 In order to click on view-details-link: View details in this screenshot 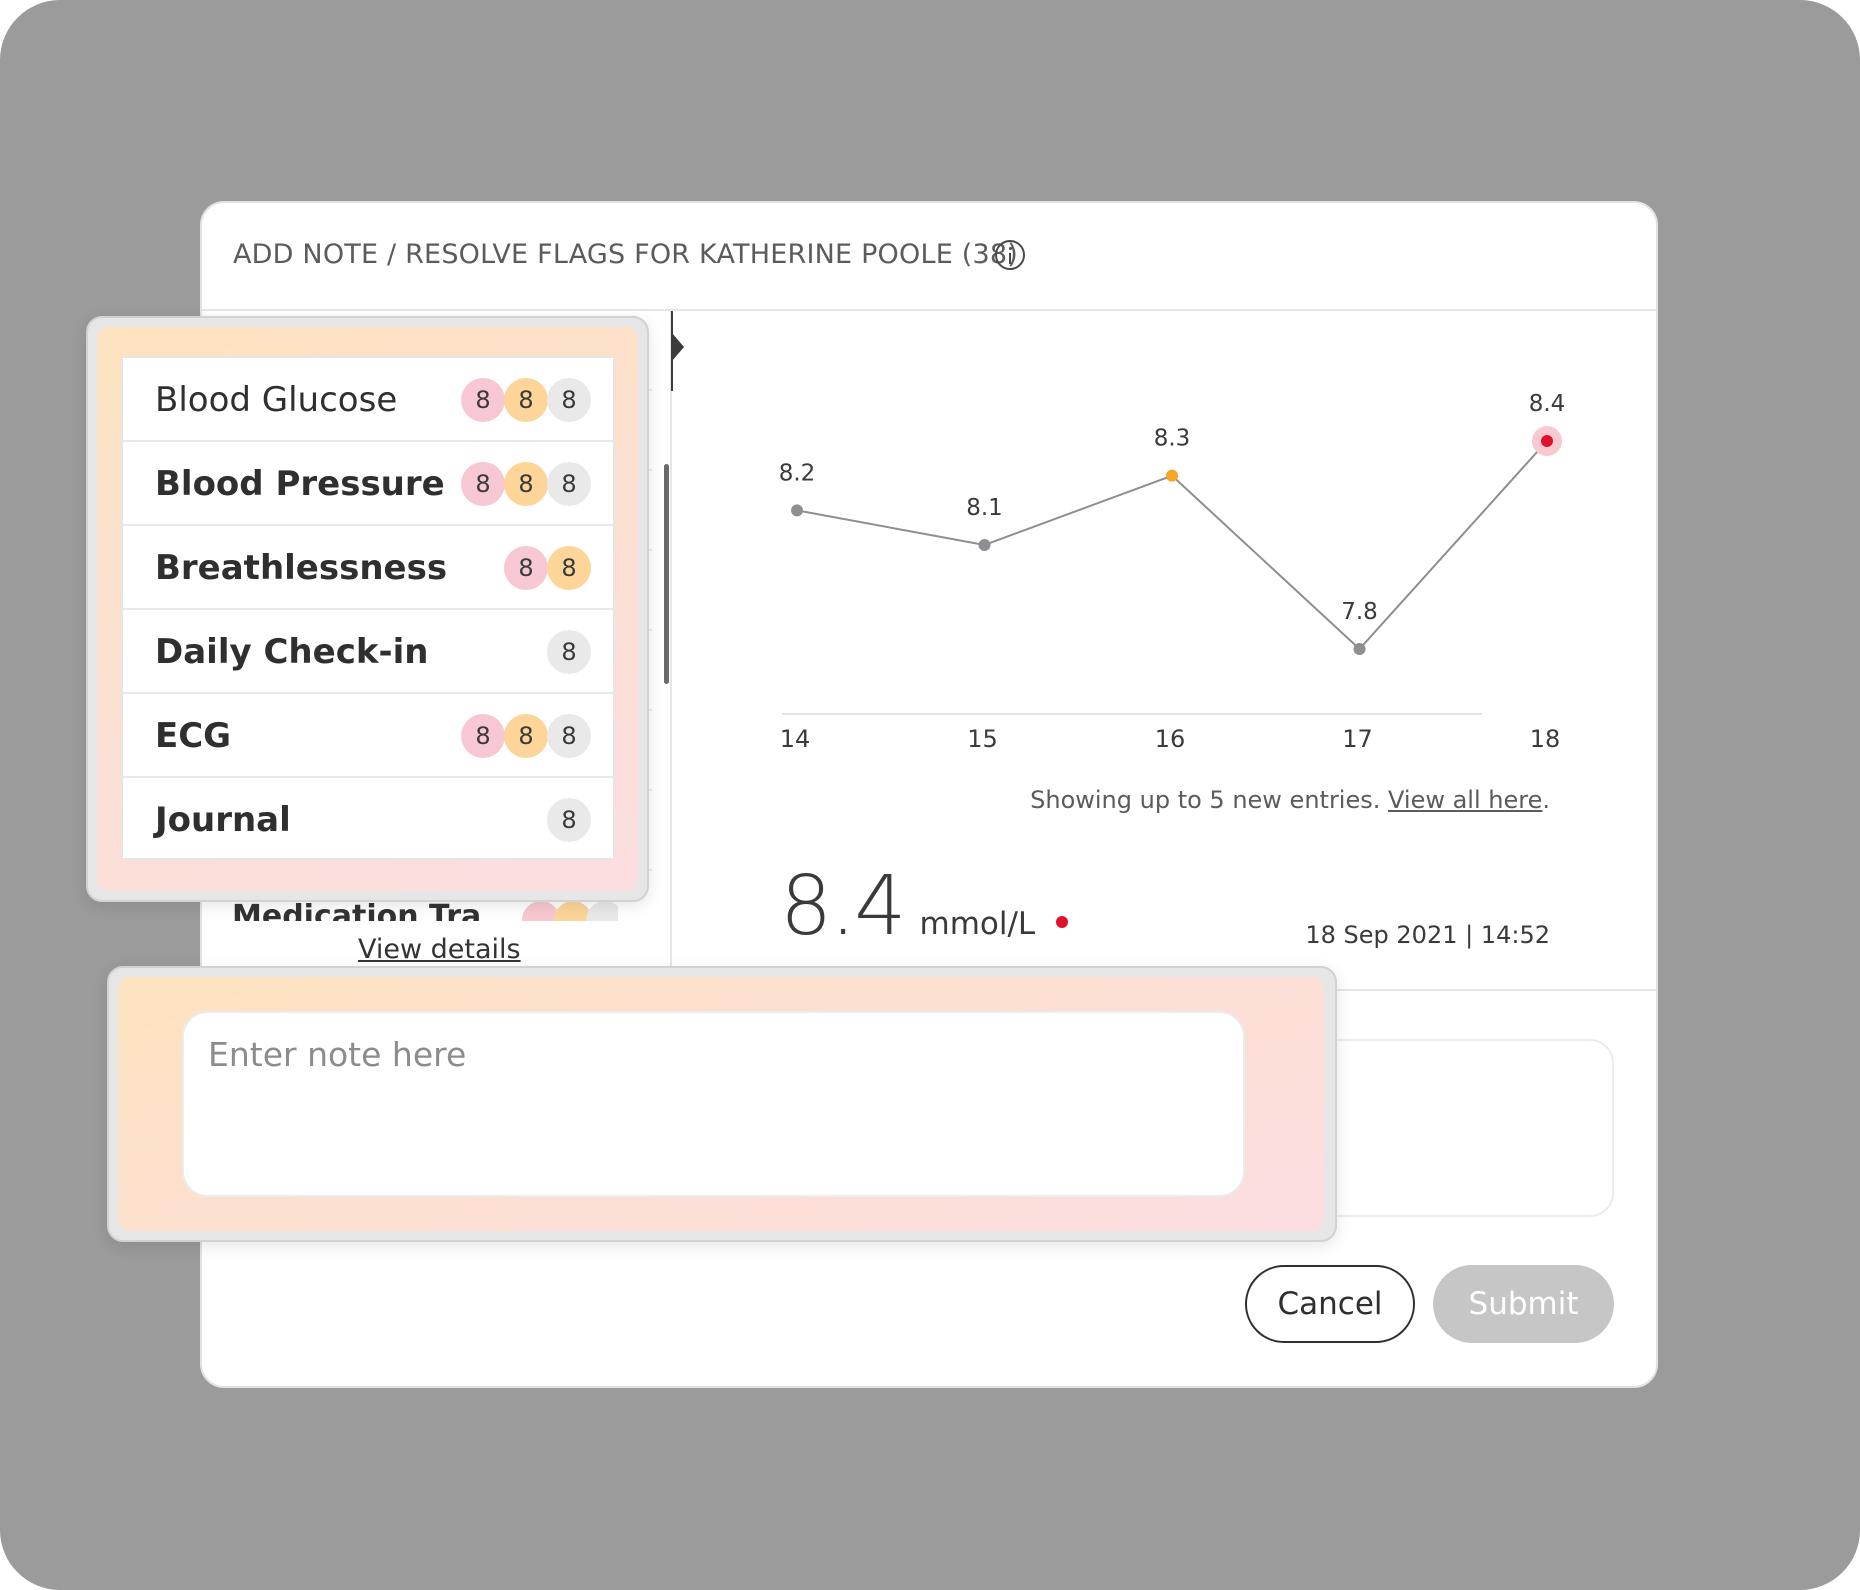, I will do `click(439, 949)`.